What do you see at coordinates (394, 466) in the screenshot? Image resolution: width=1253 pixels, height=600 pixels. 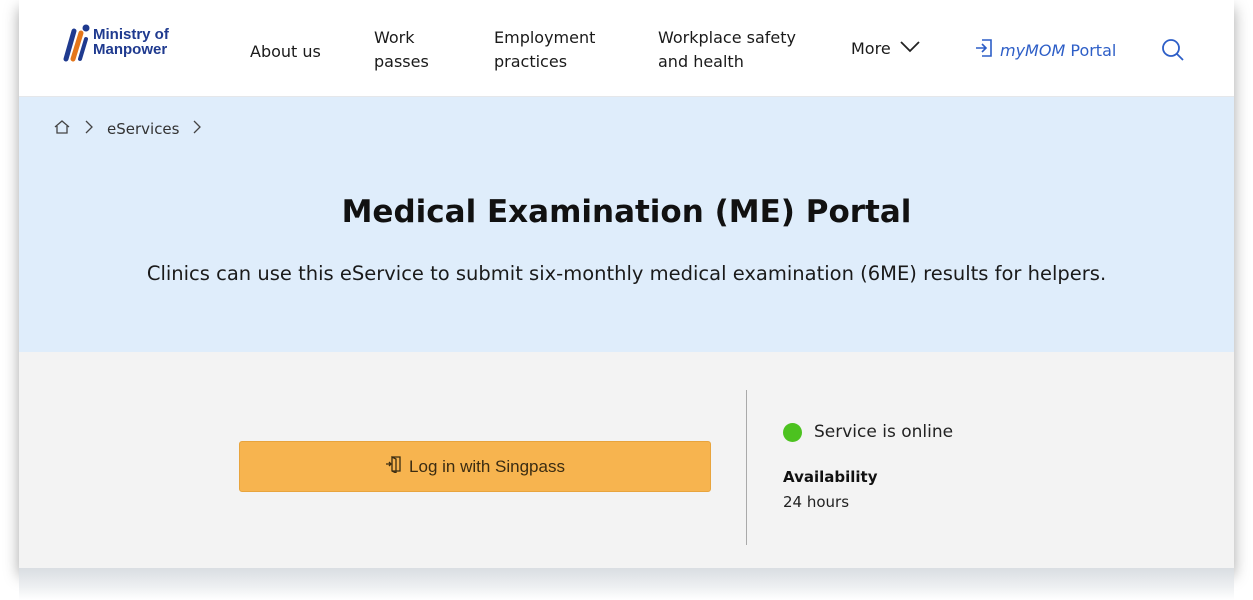 I see `singpass-door-icon` at bounding box center [394, 466].